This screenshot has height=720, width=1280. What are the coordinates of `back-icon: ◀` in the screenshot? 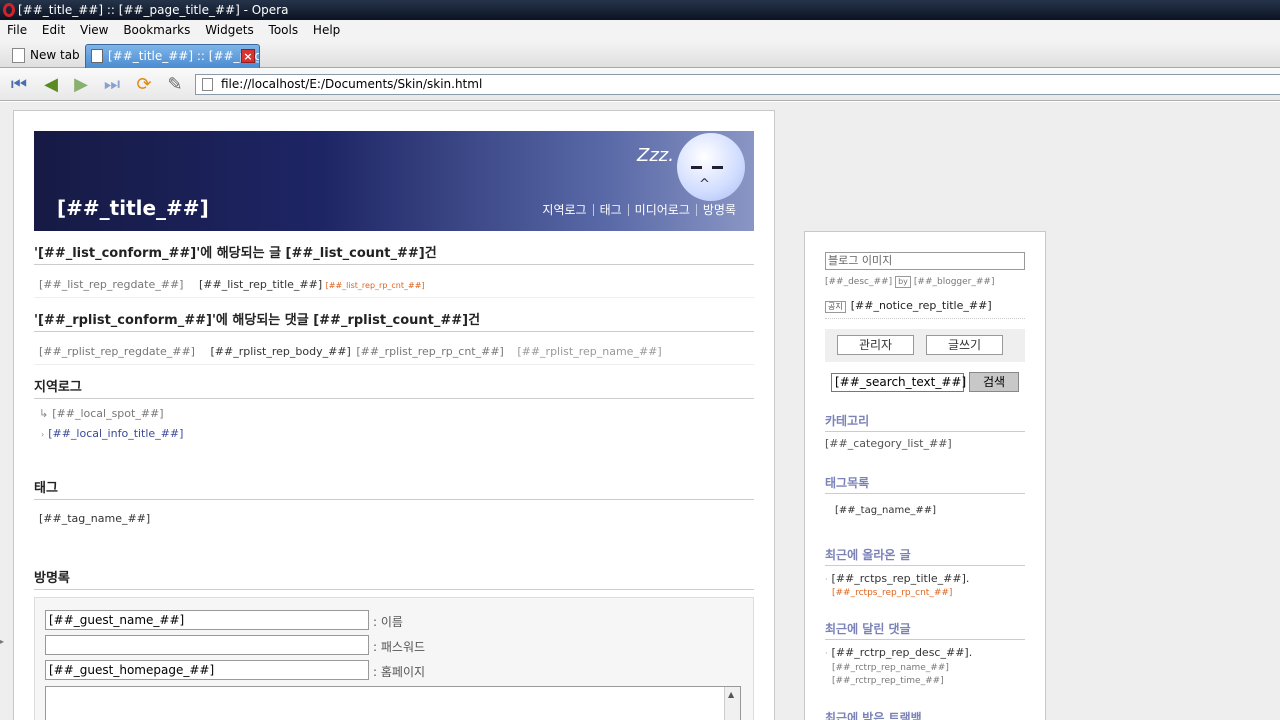 It's located at (51, 85).